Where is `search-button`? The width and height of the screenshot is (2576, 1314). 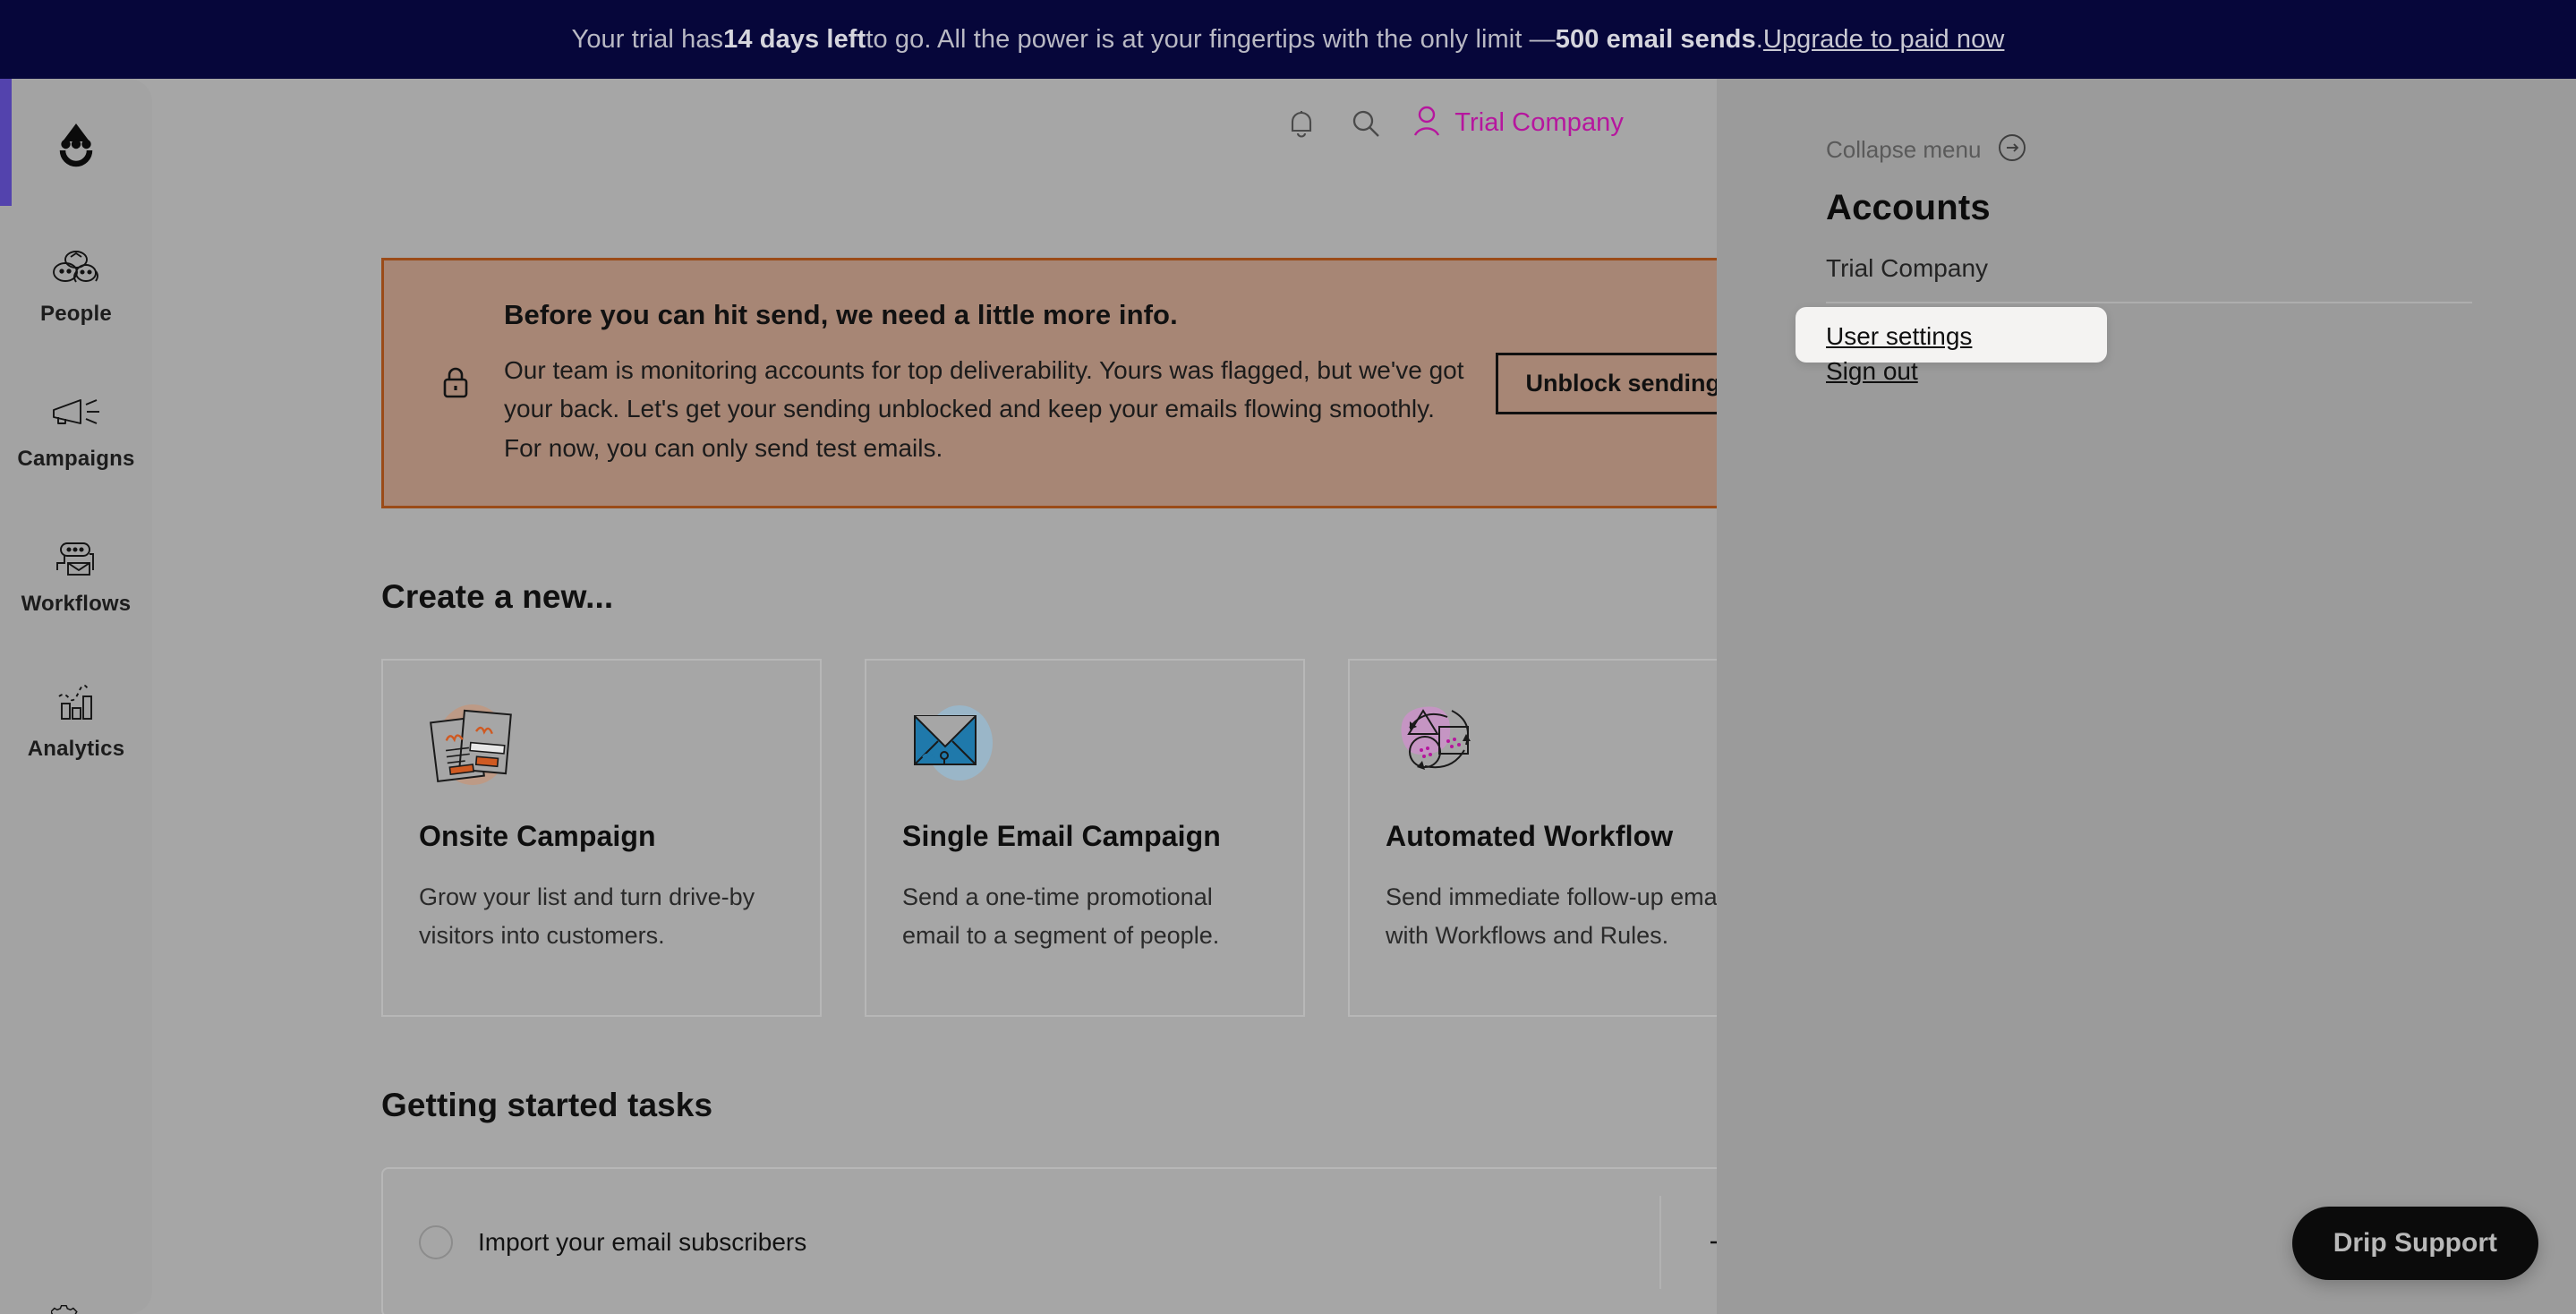 search-button is located at coordinates (1366, 123).